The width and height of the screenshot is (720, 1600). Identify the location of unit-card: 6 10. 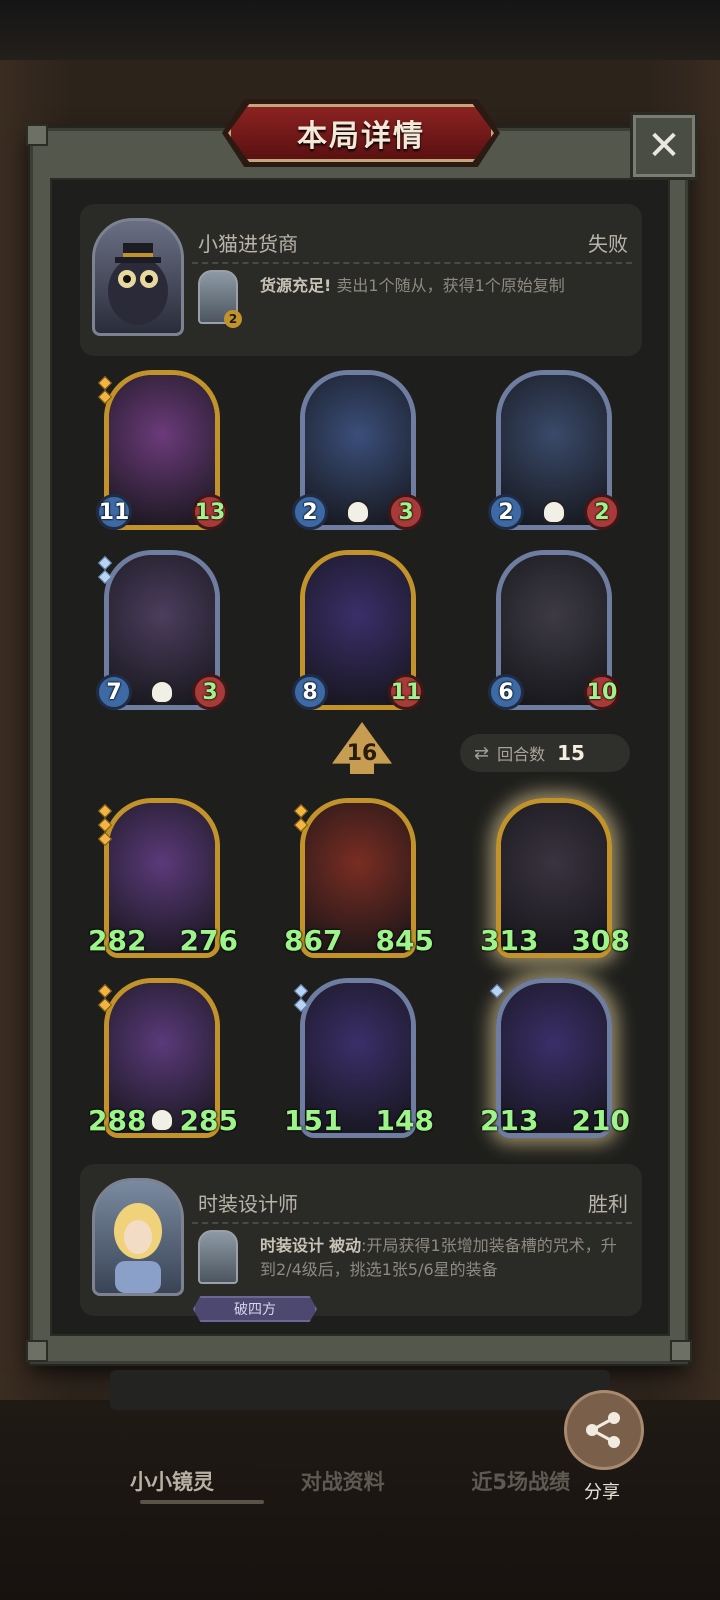
(554, 630).